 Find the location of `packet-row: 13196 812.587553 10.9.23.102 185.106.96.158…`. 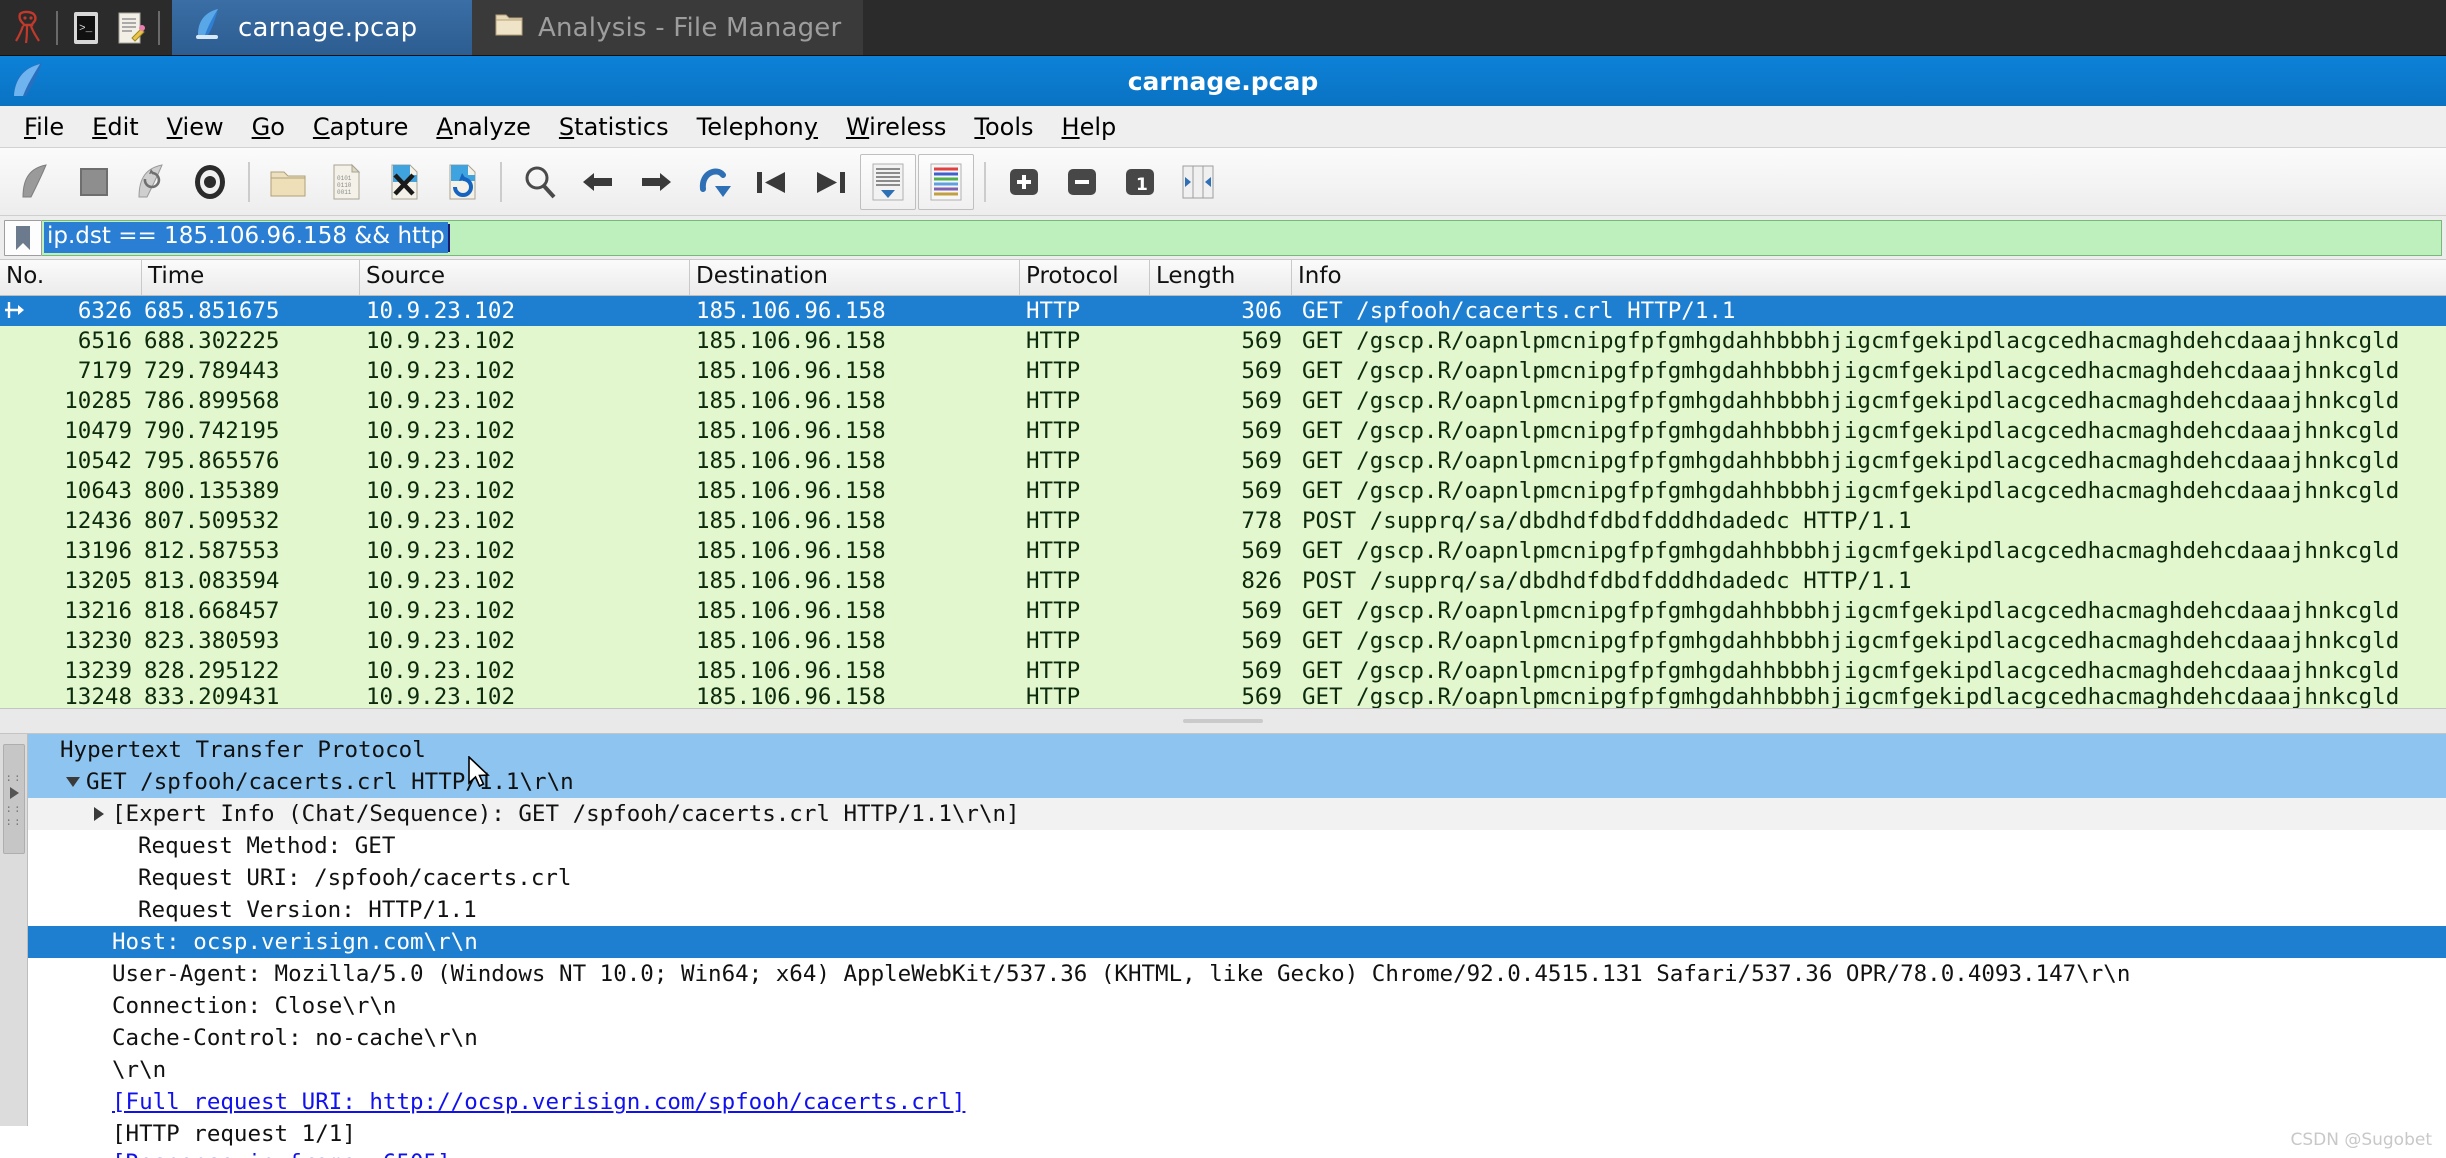

packet-row: 13196 812.587553 10.9.23.102 185.106.96.158… is located at coordinates (1223, 551).